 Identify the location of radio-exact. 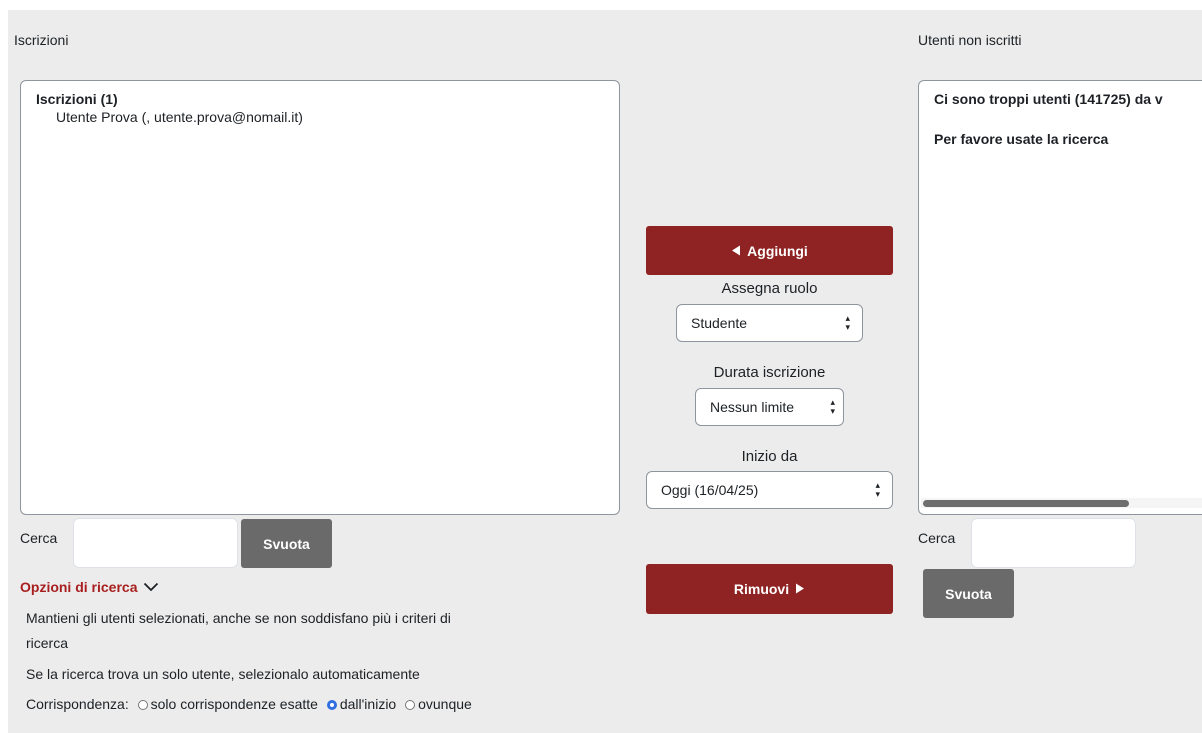
(142, 705).